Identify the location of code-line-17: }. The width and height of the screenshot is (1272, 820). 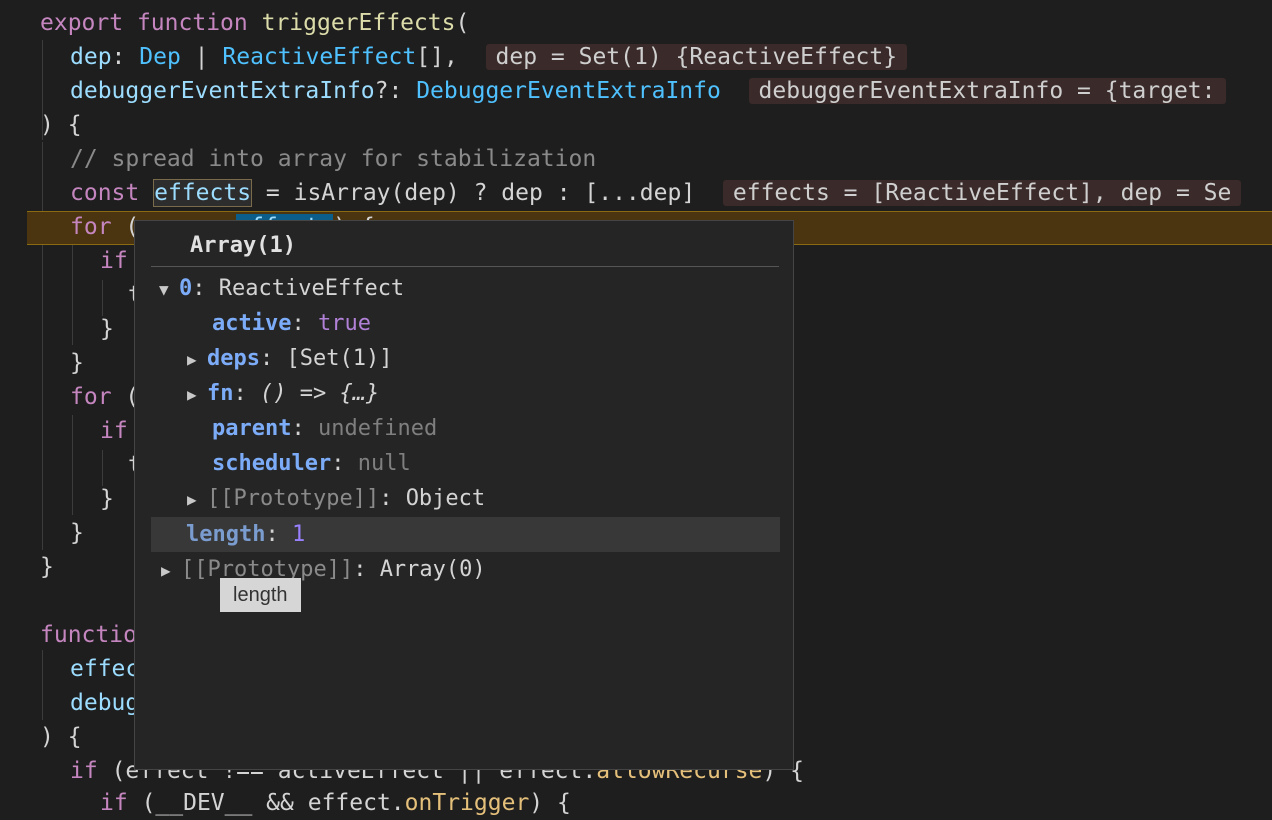
(47, 567).